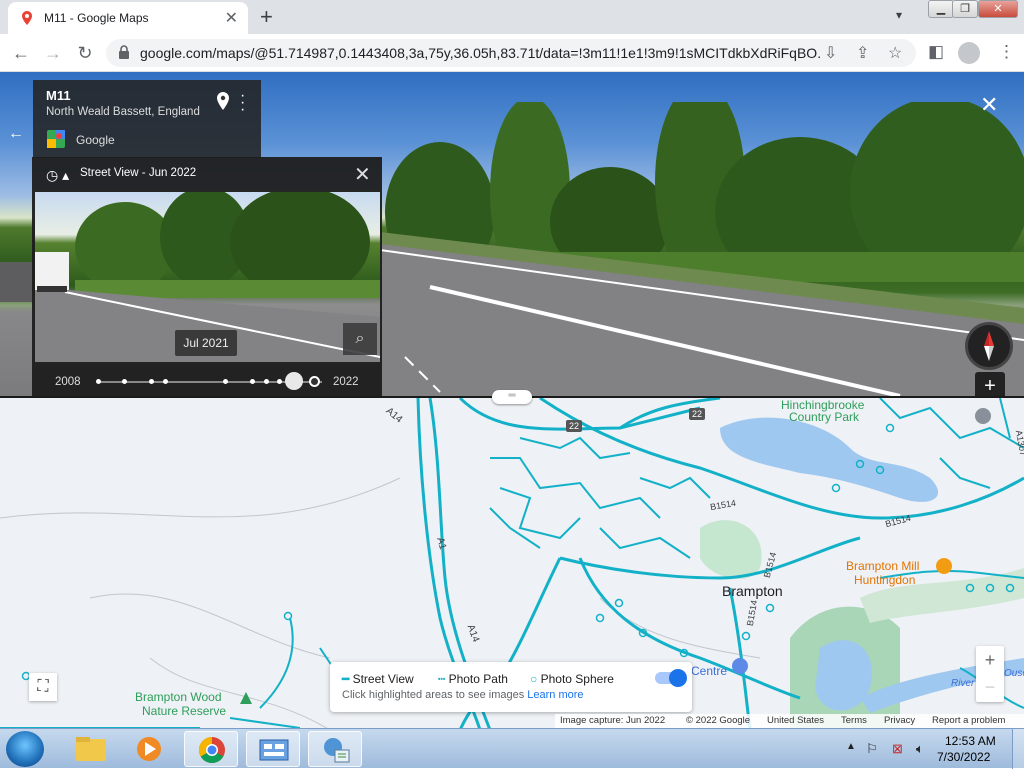 The height and width of the screenshot is (773, 1024). I want to click on timeline-start-year: 2008, so click(68, 382).